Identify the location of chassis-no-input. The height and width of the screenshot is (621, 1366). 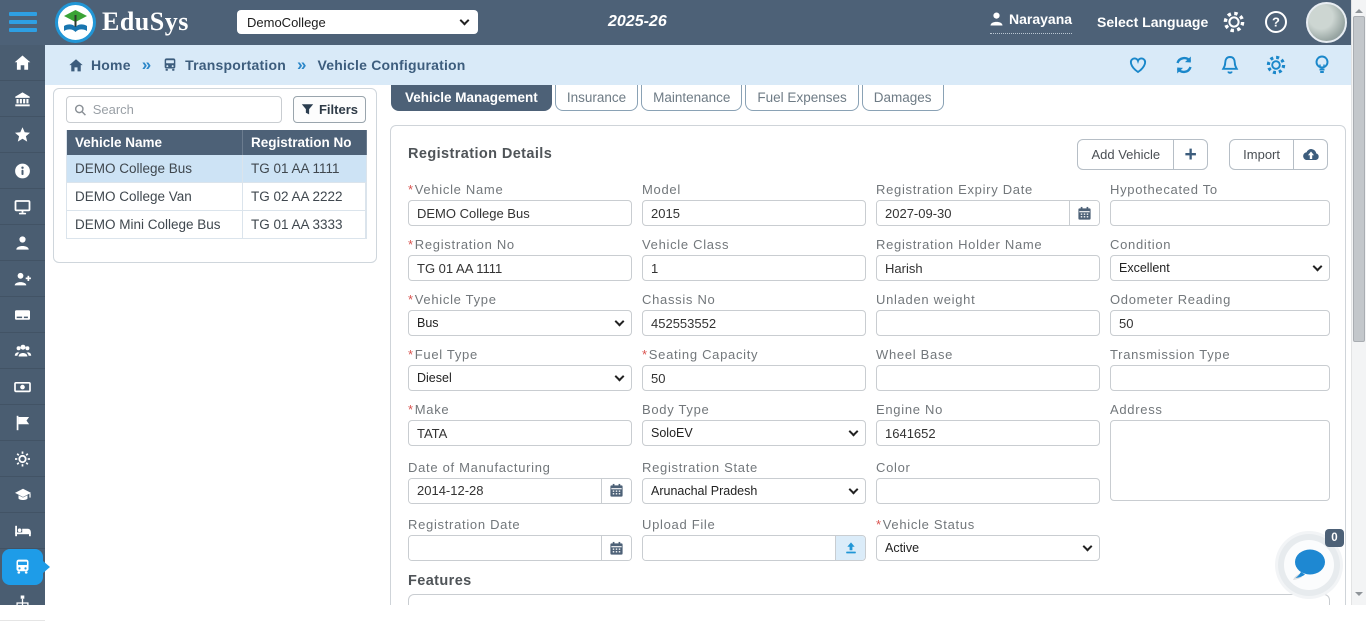
(754, 323).